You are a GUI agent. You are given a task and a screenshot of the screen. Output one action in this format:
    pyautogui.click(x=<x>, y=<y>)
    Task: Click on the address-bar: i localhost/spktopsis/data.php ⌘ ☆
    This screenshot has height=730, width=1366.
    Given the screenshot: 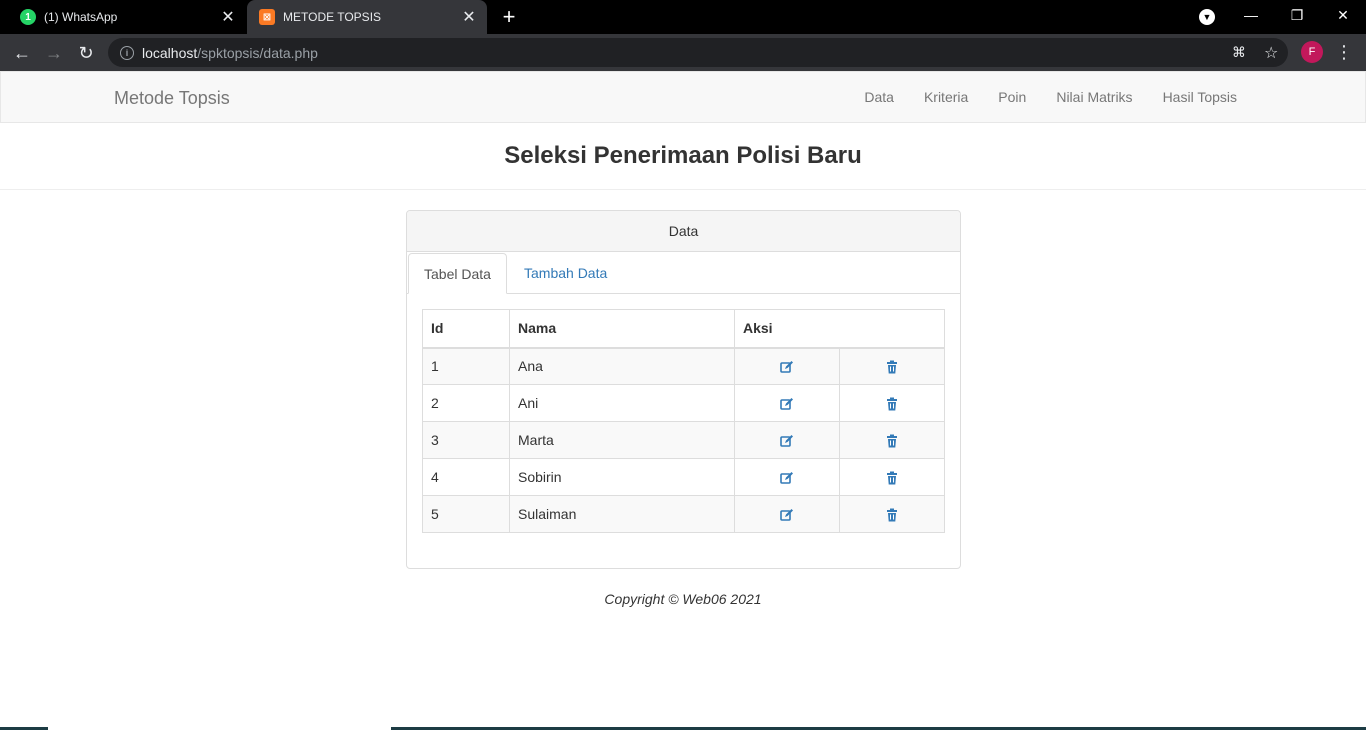 What is the action you would take?
    pyautogui.click(x=698, y=52)
    